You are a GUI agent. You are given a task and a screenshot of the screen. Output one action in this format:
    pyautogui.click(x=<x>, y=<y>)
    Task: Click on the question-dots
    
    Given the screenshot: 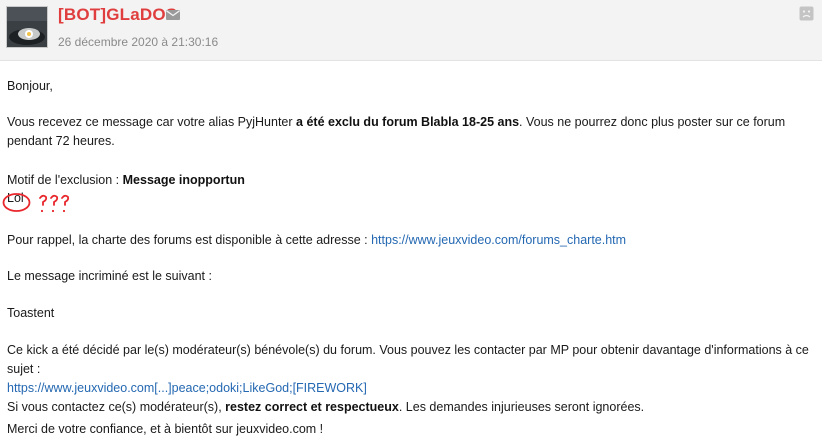 What is the action you would take?
    pyautogui.click(x=53, y=211)
    